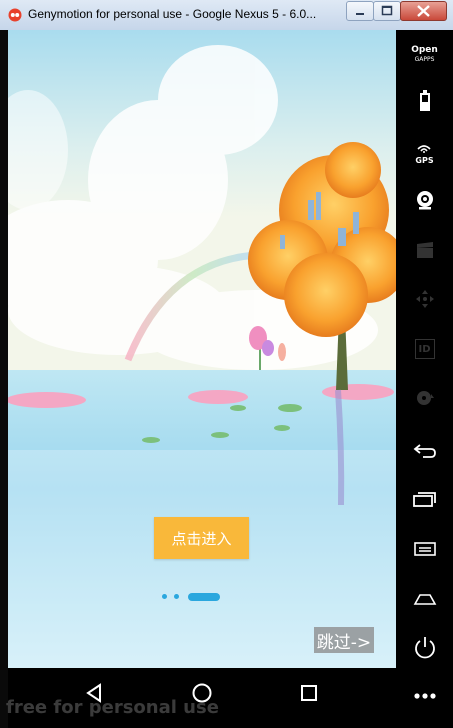 The width and height of the screenshot is (453, 728). What do you see at coordinates (112, 707) in the screenshot?
I see `license-watermark: free for personal use` at bounding box center [112, 707].